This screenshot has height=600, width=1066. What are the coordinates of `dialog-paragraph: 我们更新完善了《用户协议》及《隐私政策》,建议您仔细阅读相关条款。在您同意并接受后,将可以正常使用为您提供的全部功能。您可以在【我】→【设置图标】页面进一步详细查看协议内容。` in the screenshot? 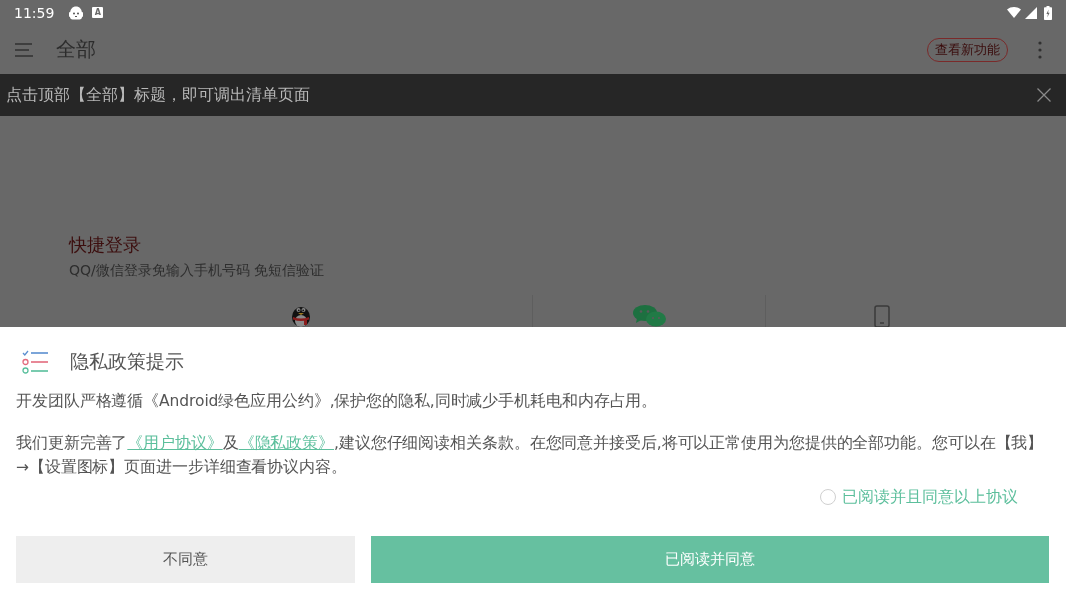 It's located at (530, 455).